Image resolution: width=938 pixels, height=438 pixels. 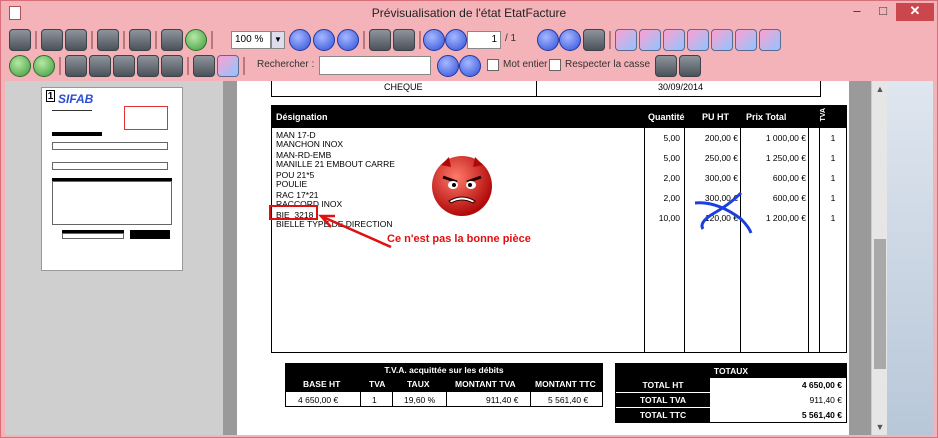 What do you see at coordinates (76, 40) in the screenshot?
I see `copy-icon` at bounding box center [76, 40].